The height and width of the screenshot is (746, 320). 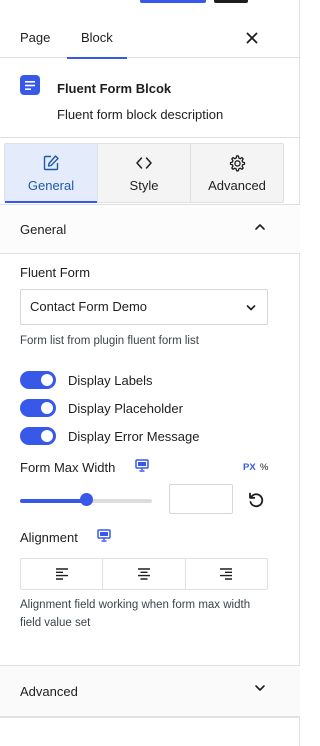 I want to click on style-tabs: General Style Advanced, so click(x=144, y=173).